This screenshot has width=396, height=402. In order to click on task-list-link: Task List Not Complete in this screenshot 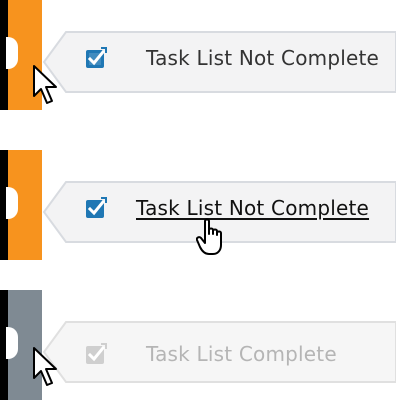, I will do `click(252, 208)`.